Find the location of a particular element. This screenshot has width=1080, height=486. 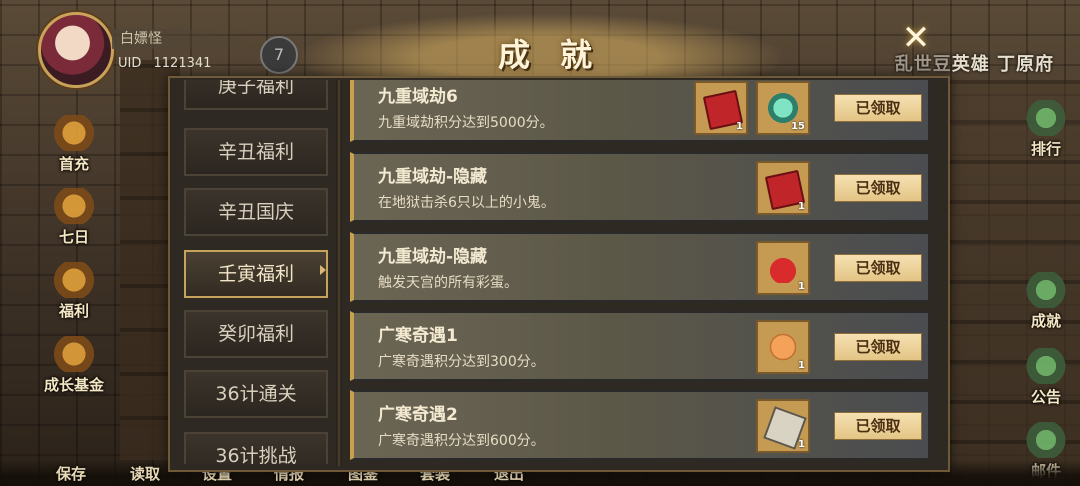

menu-label: 福利 is located at coordinates (73, 311).